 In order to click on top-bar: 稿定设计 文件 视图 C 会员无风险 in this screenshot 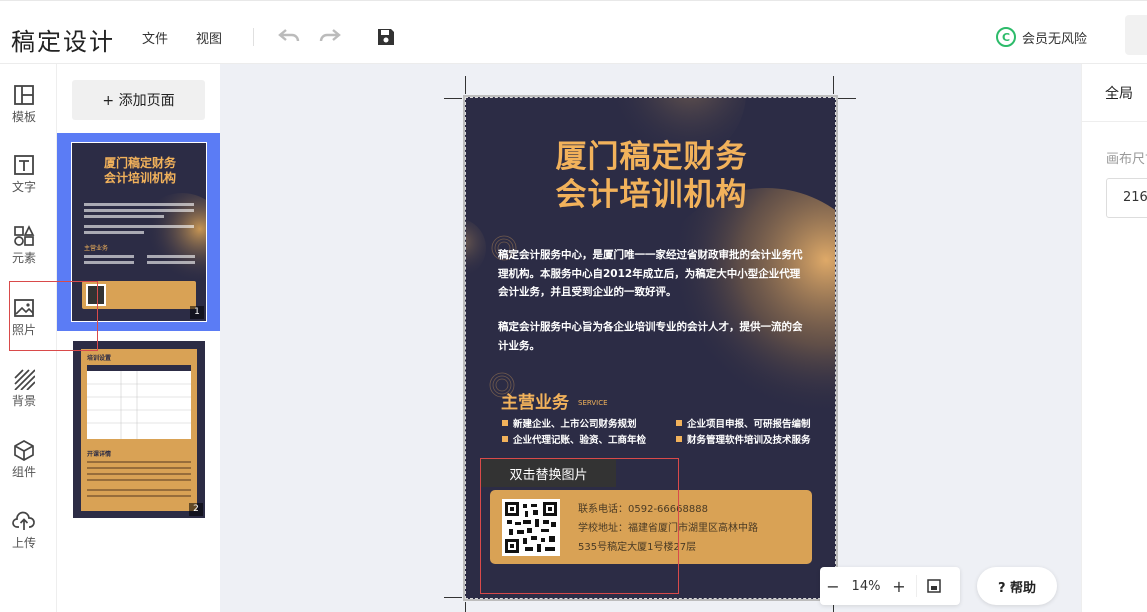, I will do `click(573, 32)`.